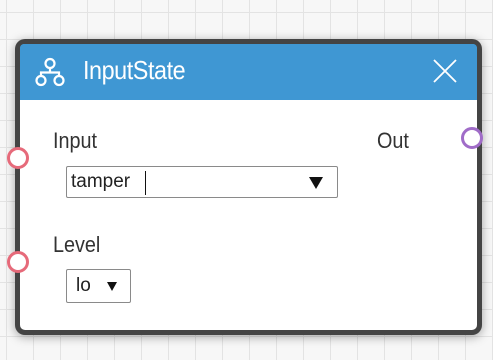 This screenshot has width=493, height=360. I want to click on input-port, so click(18, 158).